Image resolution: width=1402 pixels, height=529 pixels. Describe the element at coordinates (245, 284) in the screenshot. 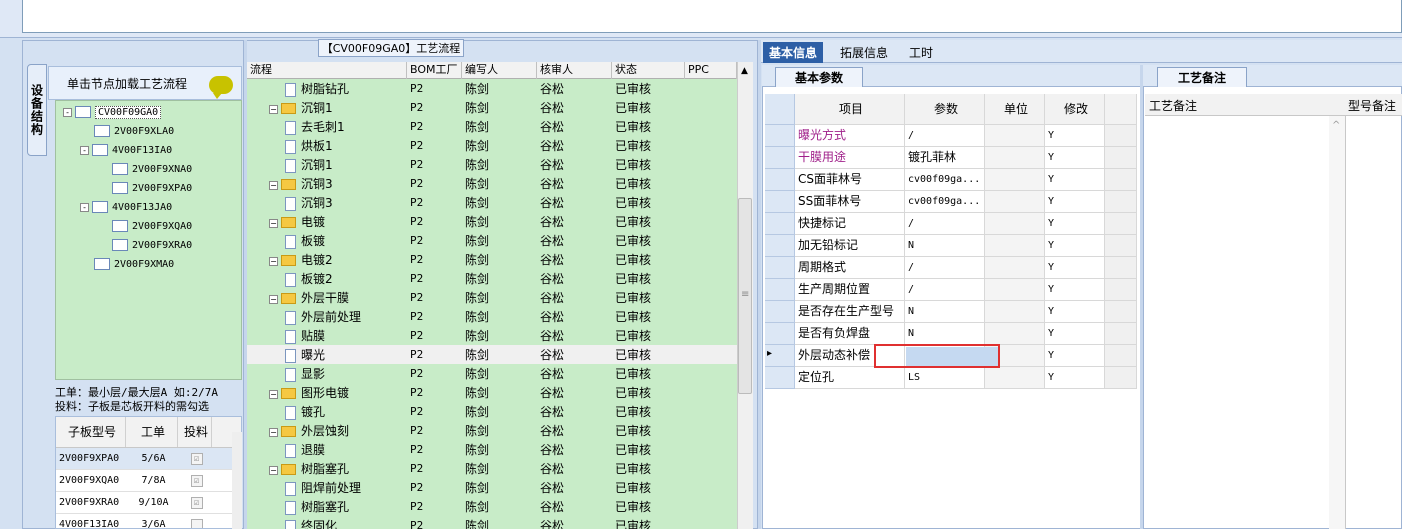

I see `splitter-left` at that location.